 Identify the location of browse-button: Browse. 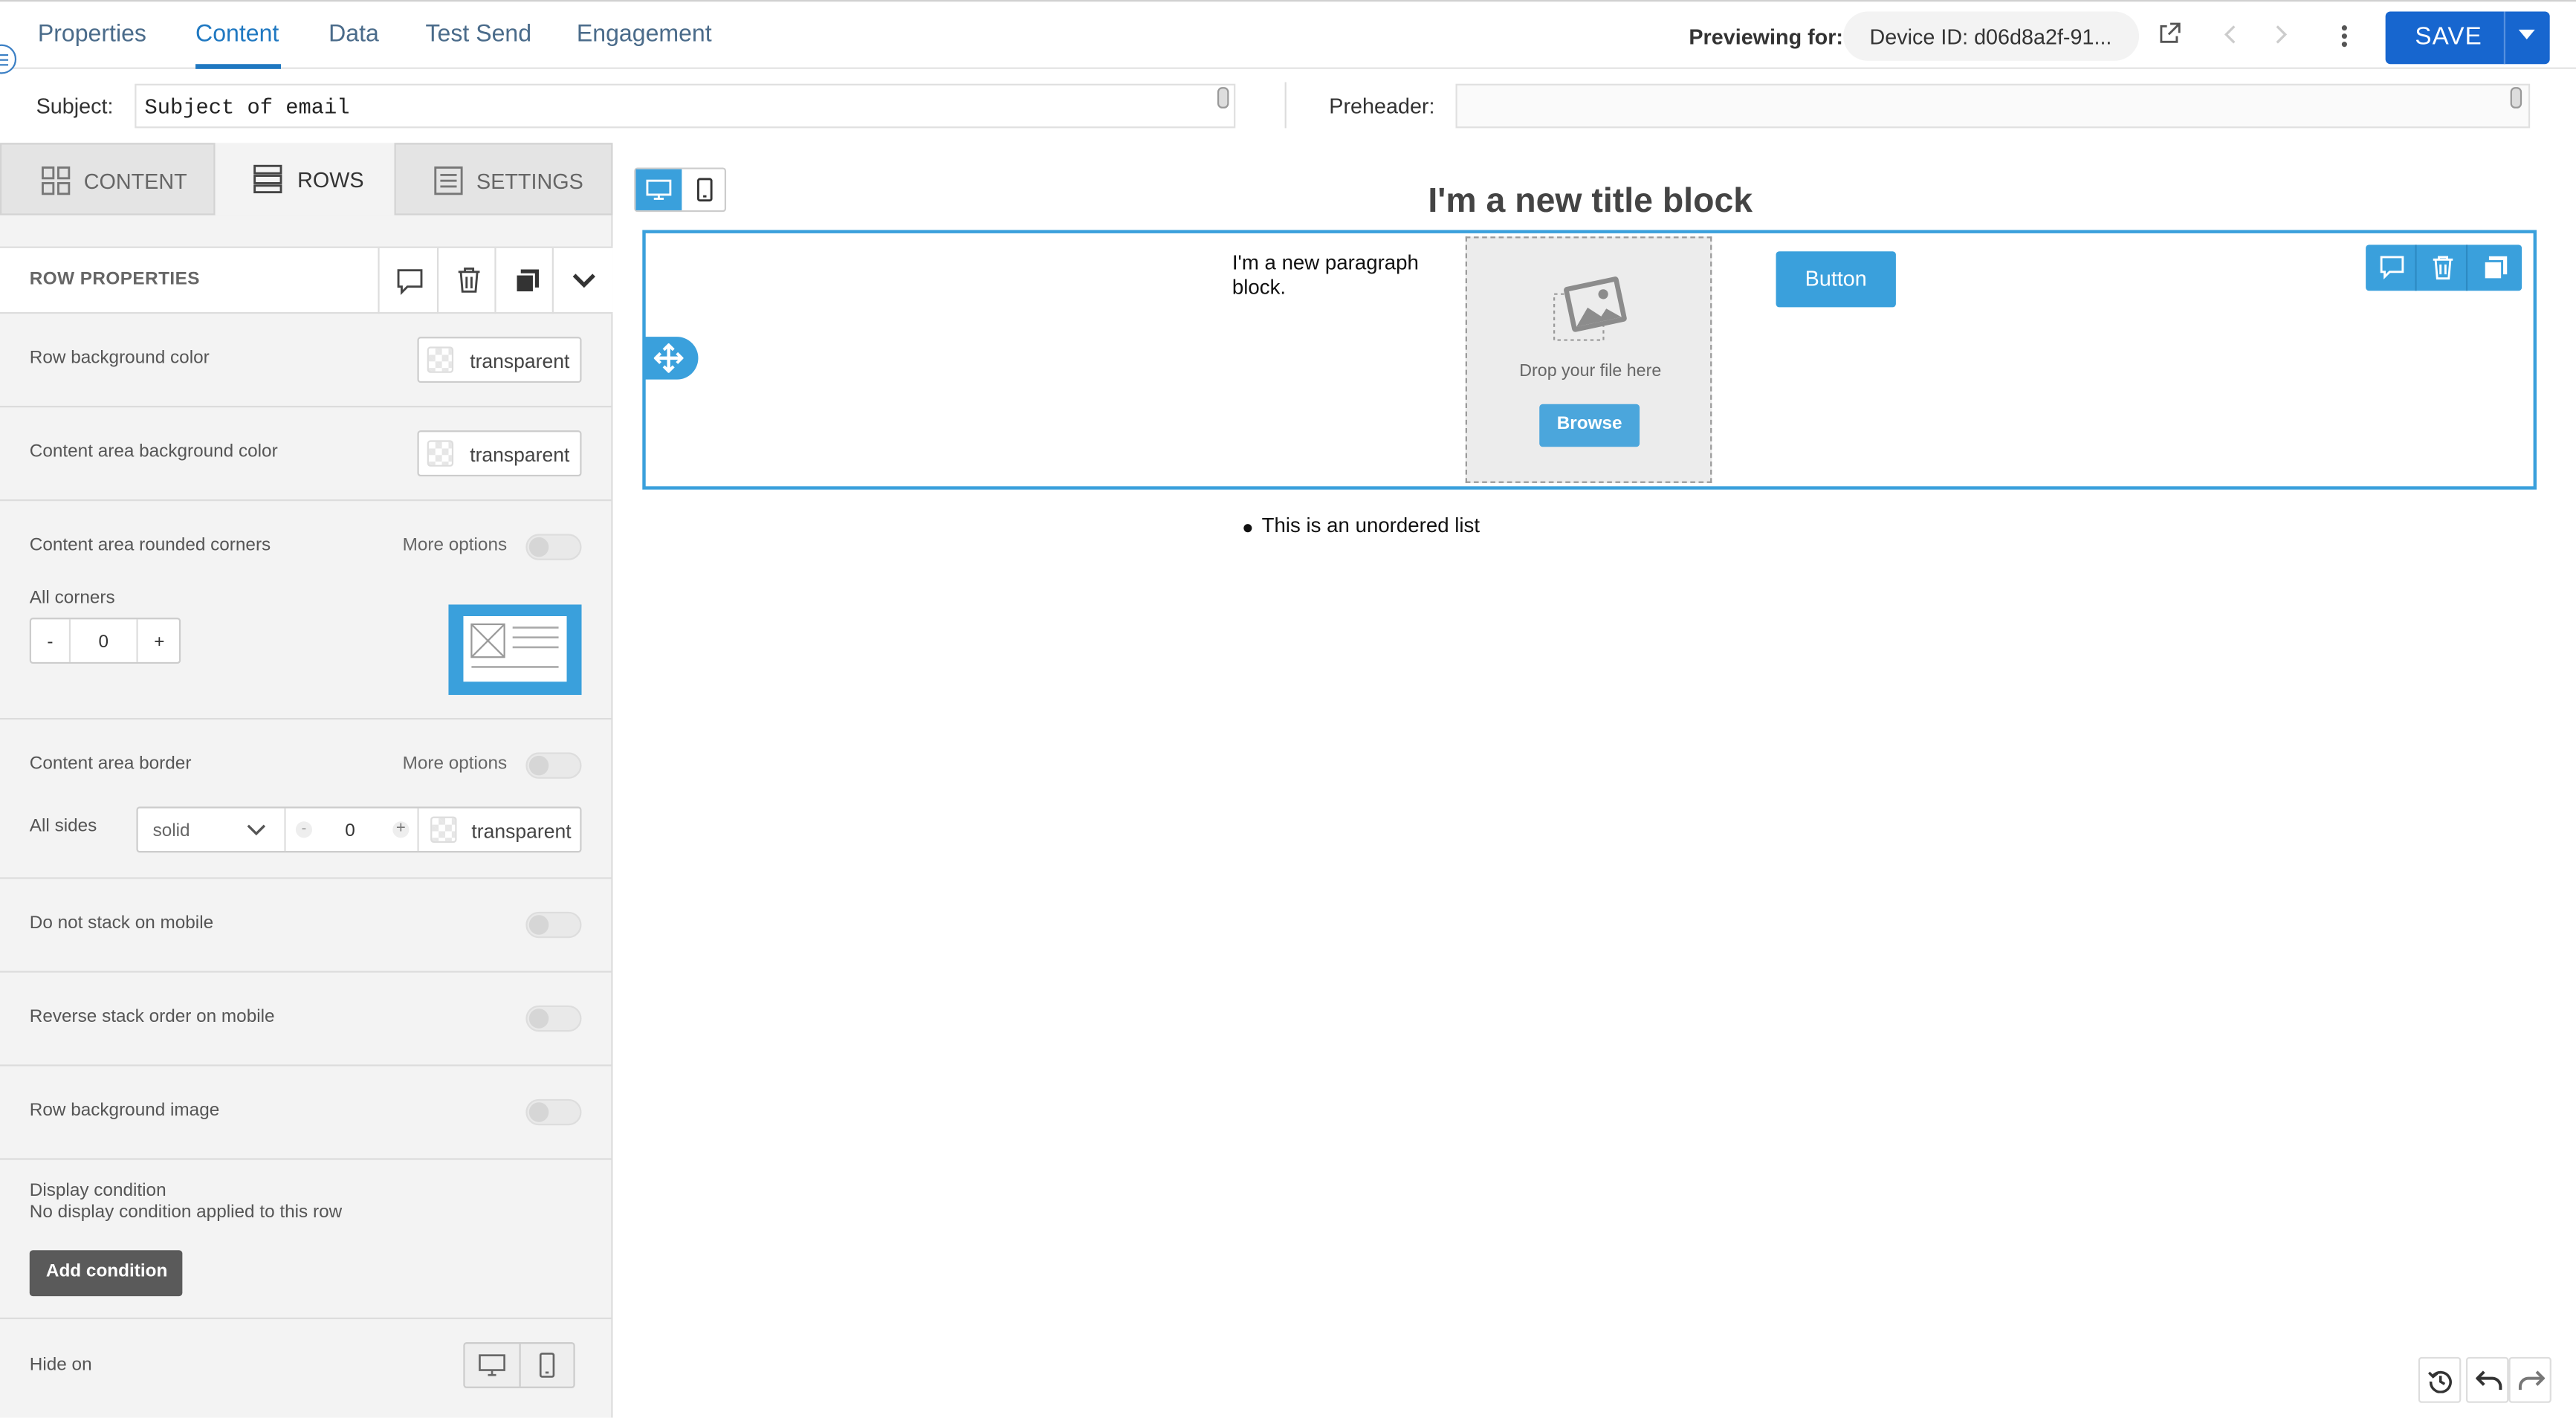
(1589, 425).